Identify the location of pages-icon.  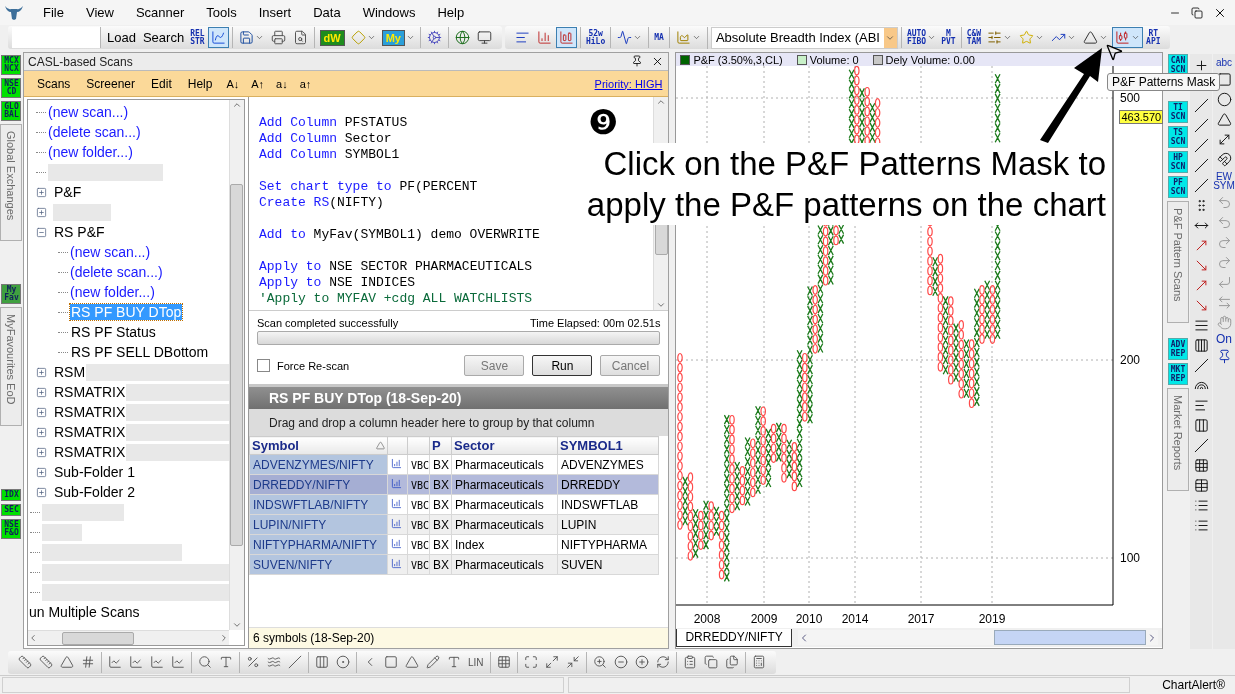
(710, 662).